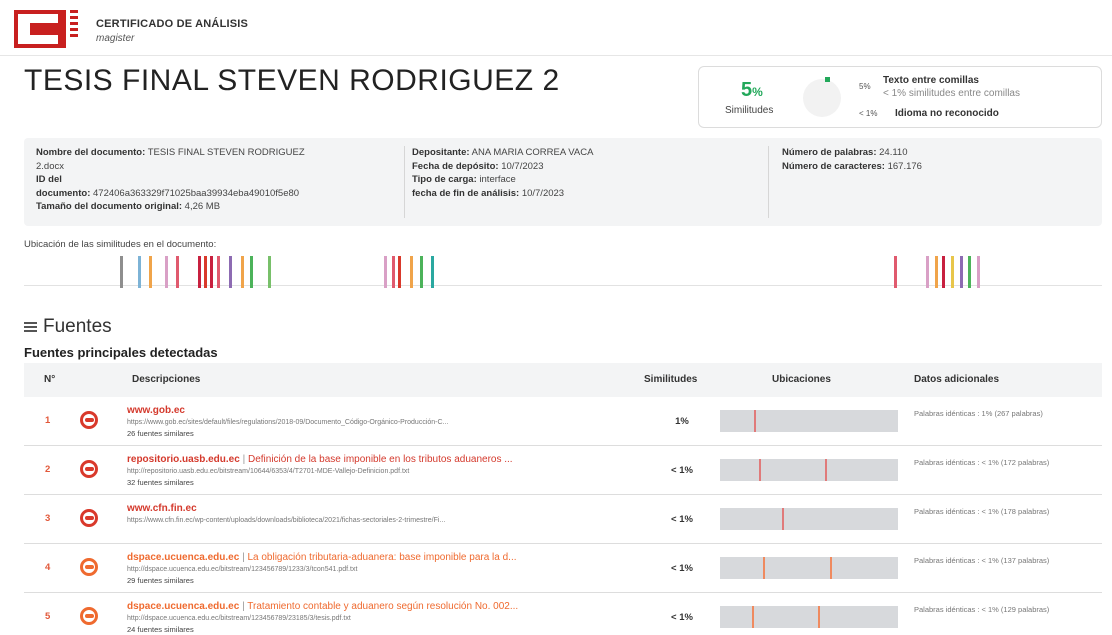 This screenshot has width=1112, height=635. I want to click on source-domain-link: www.gob.ec, so click(156, 410).